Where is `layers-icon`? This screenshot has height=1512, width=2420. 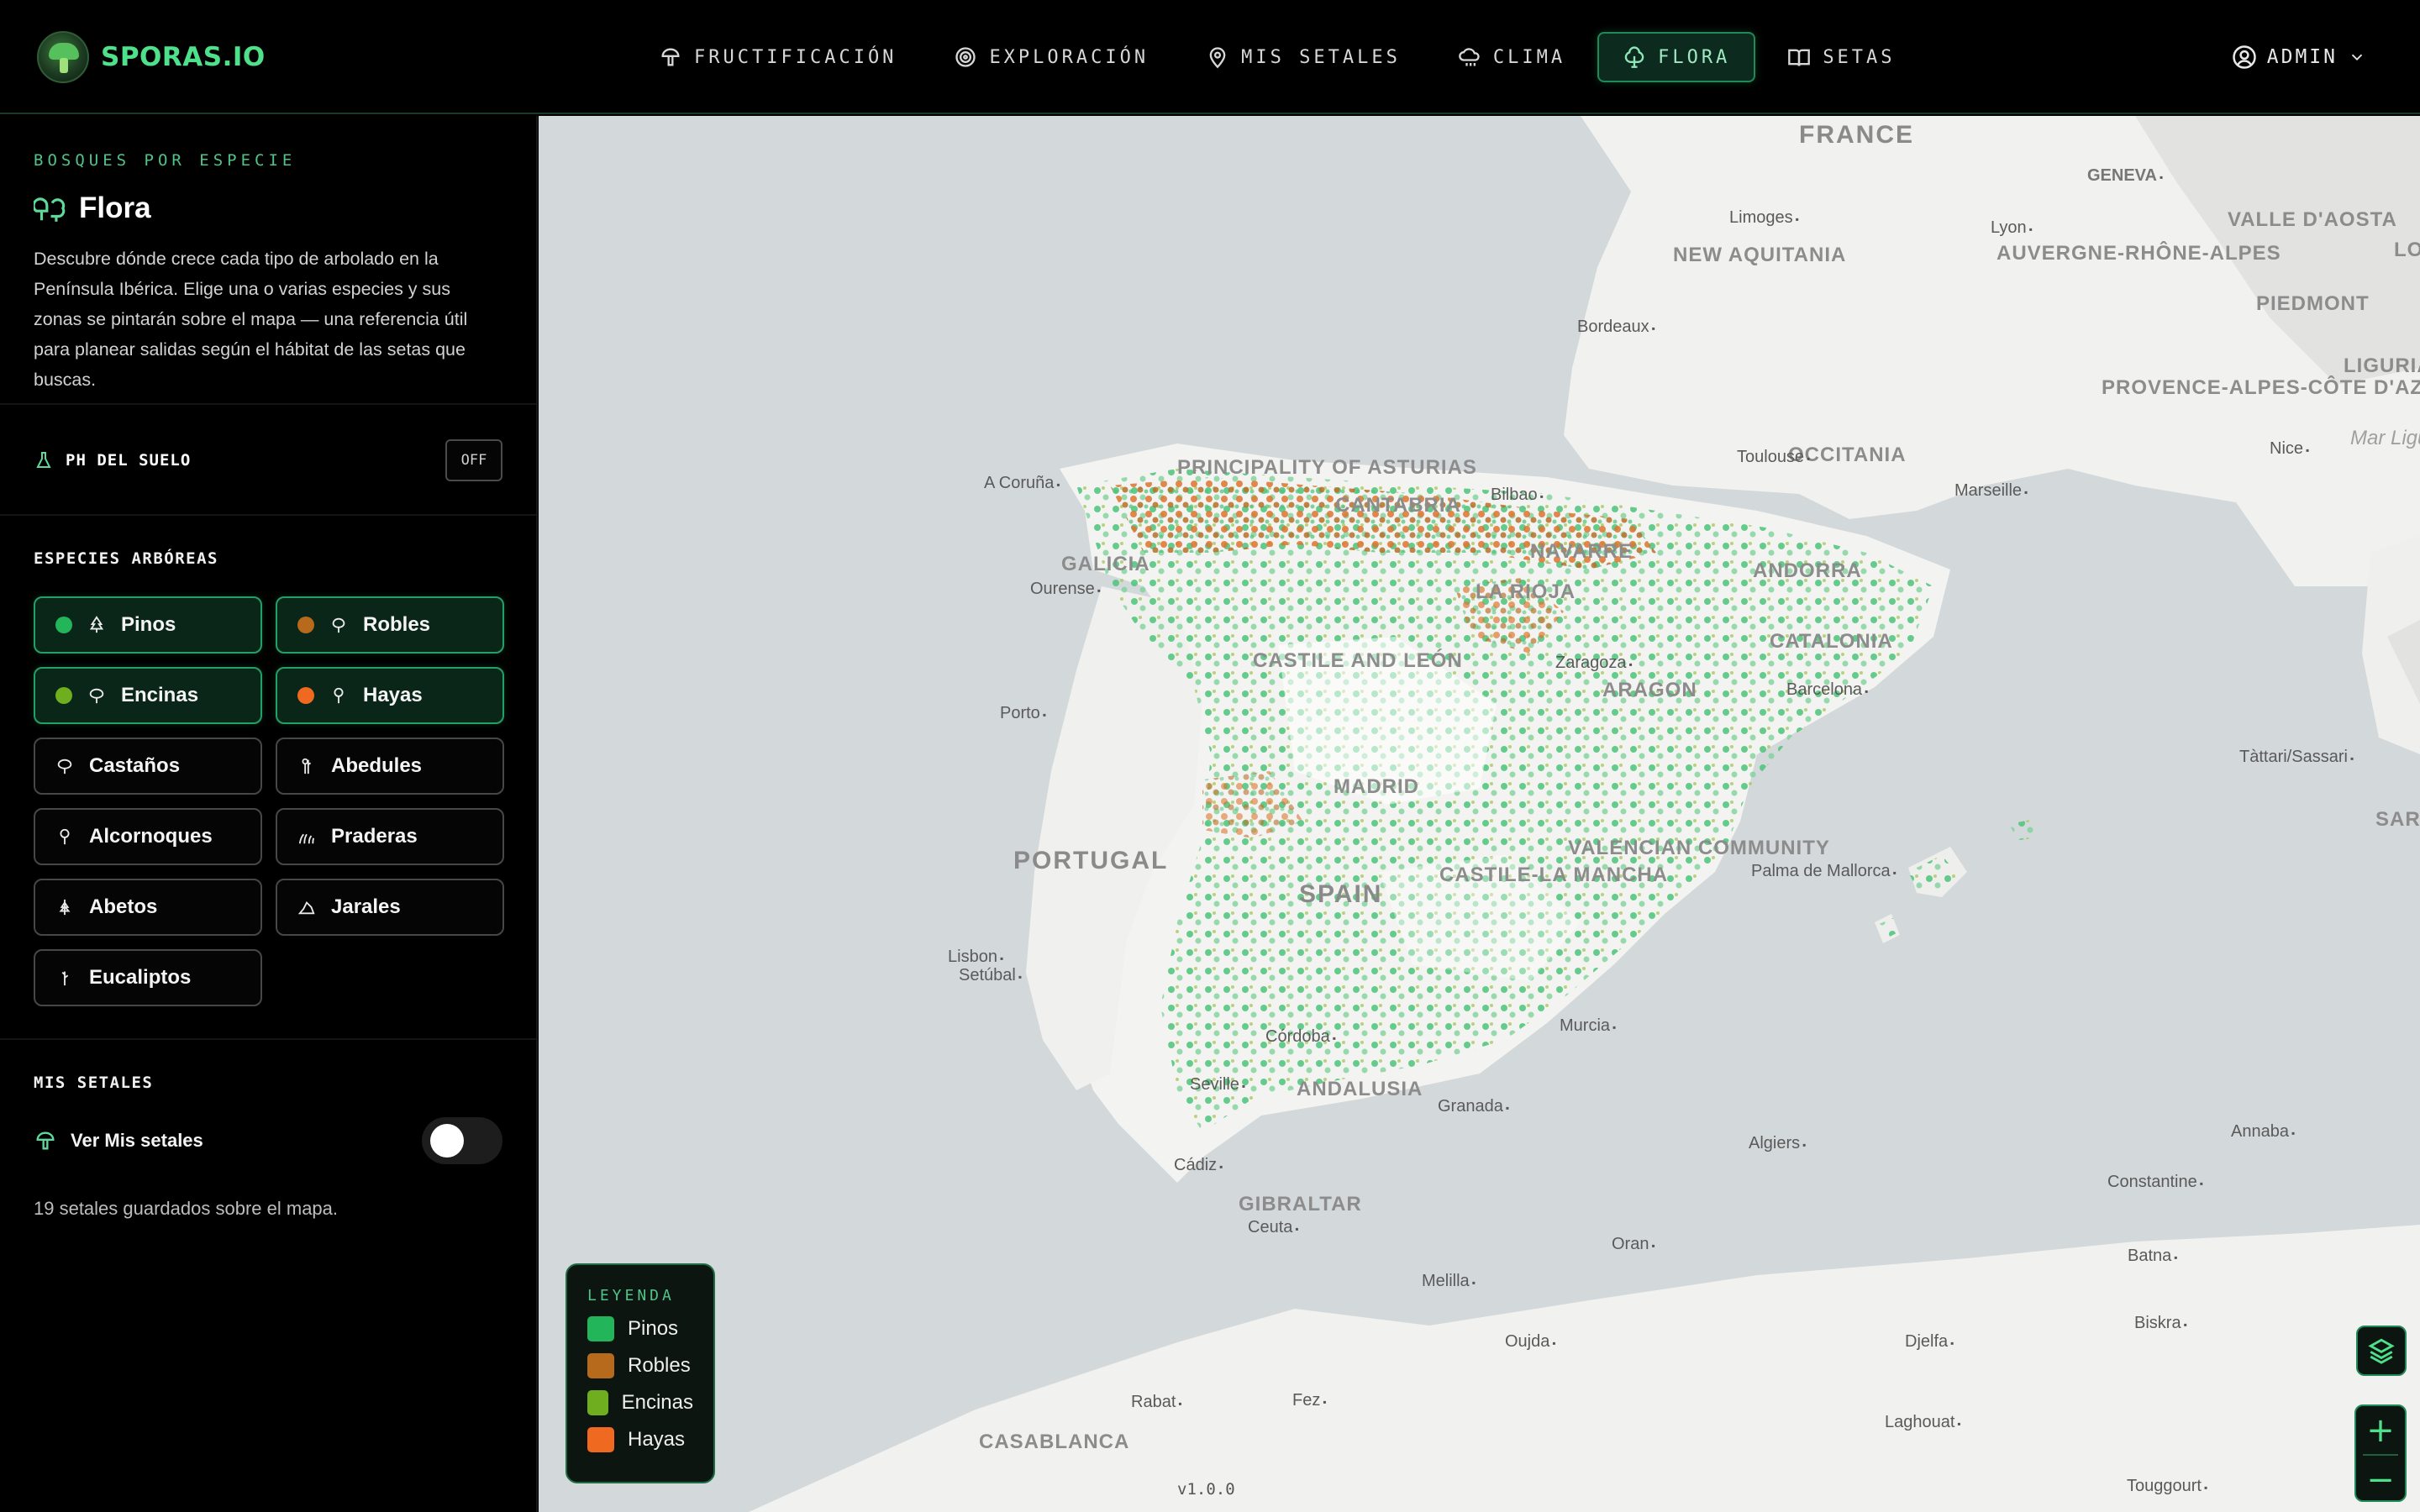
layers-icon is located at coordinates (2382, 1351).